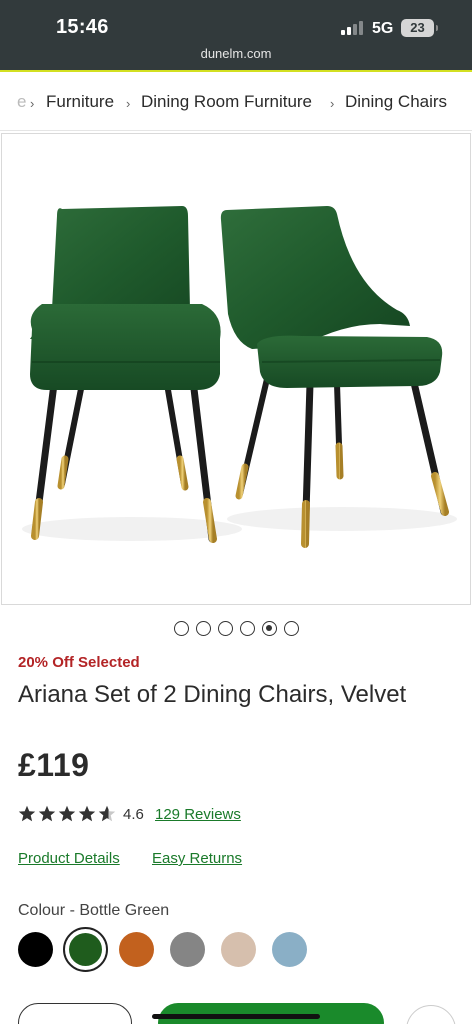 The height and width of the screenshot is (1024, 472). What do you see at coordinates (136, 949) in the screenshot?
I see `swatch-orange` at bounding box center [136, 949].